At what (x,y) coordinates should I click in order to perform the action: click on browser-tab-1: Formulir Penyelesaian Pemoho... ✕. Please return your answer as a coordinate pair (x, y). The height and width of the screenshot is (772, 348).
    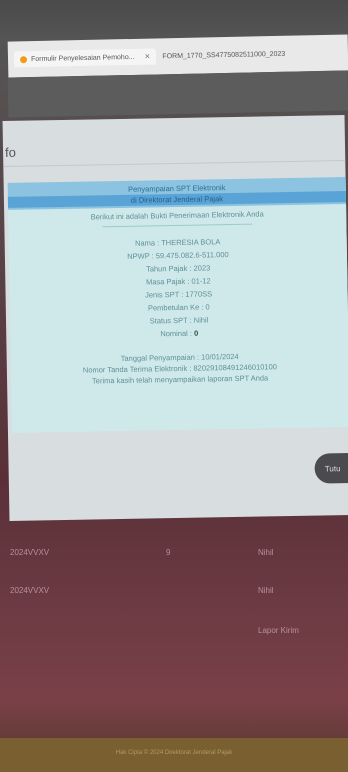
    Looking at the image, I should click on (85, 58).